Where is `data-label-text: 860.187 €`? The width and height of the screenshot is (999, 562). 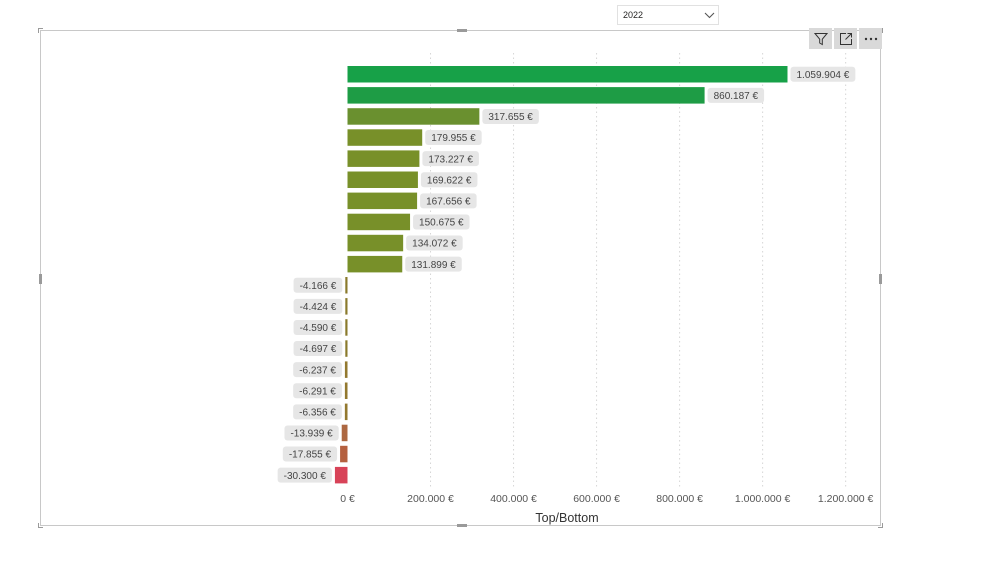
data-label-text: 860.187 € is located at coordinates (736, 96).